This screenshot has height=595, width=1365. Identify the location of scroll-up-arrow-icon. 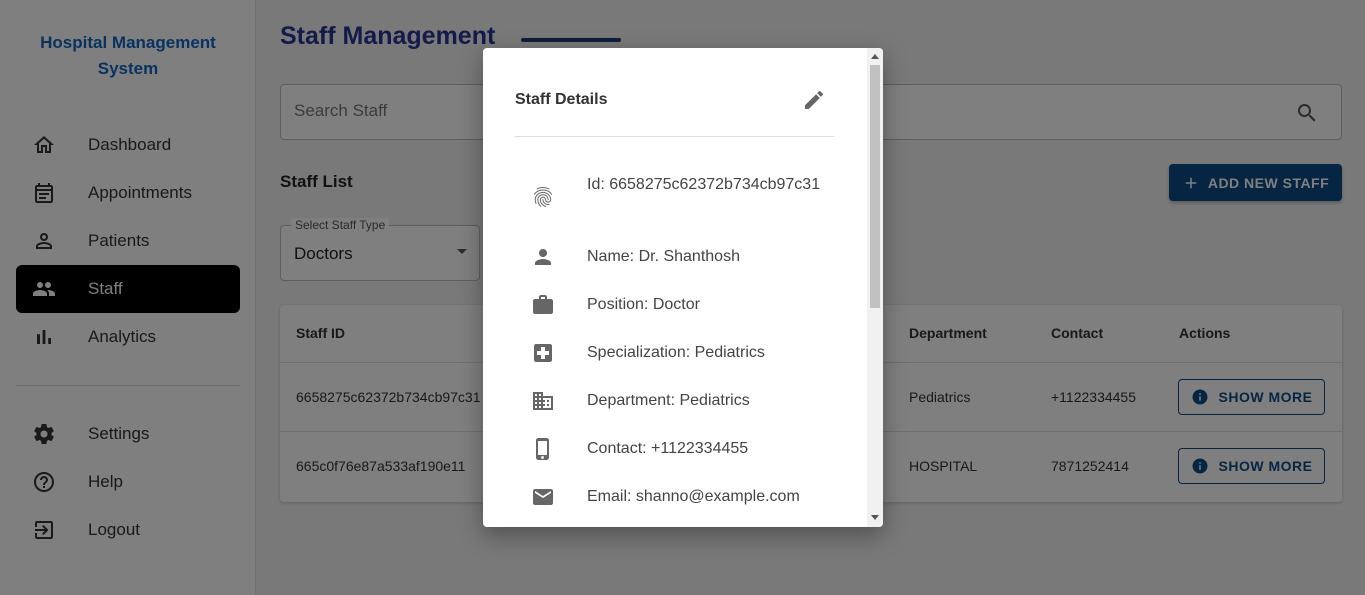
(875, 56).